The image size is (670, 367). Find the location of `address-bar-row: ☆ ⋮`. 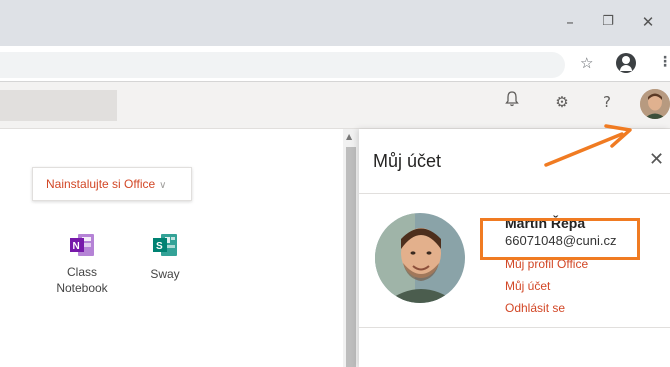

address-bar-row: ☆ ⋮ is located at coordinates (335, 64).